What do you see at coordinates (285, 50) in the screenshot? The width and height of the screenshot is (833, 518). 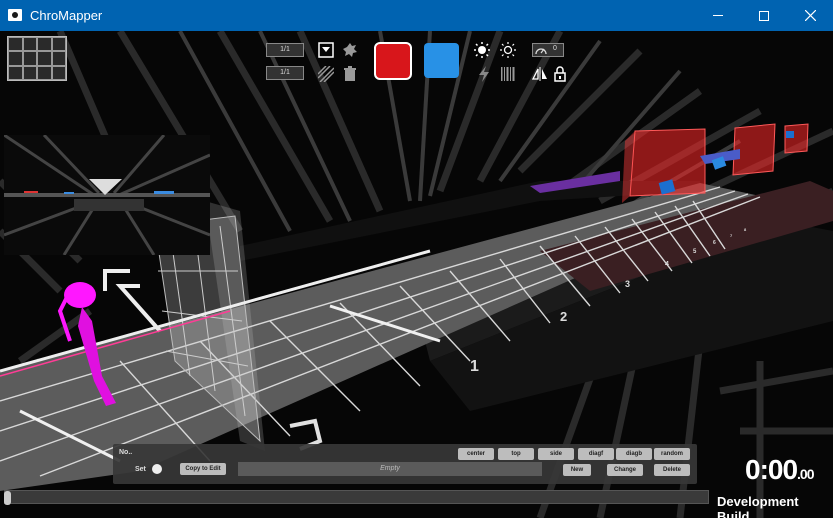 I see `precision-input-top: 1/1` at bounding box center [285, 50].